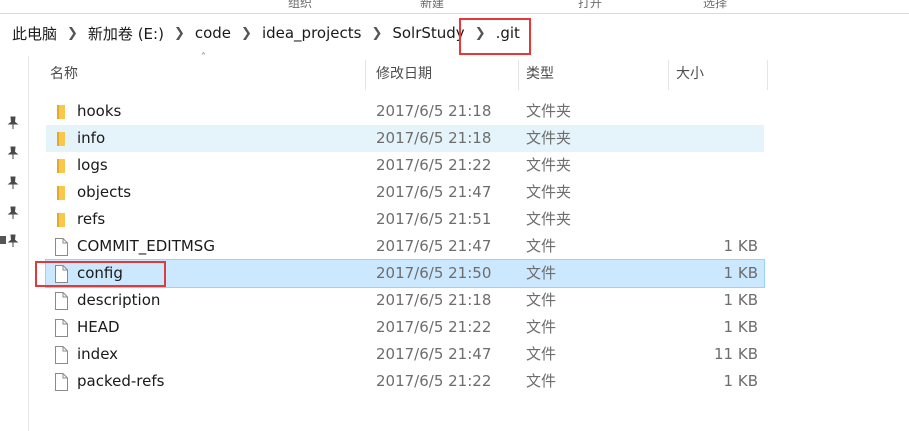  Describe the element at coordinates (91, 219) in the screenshot. I see `file-name: refs` at that location.